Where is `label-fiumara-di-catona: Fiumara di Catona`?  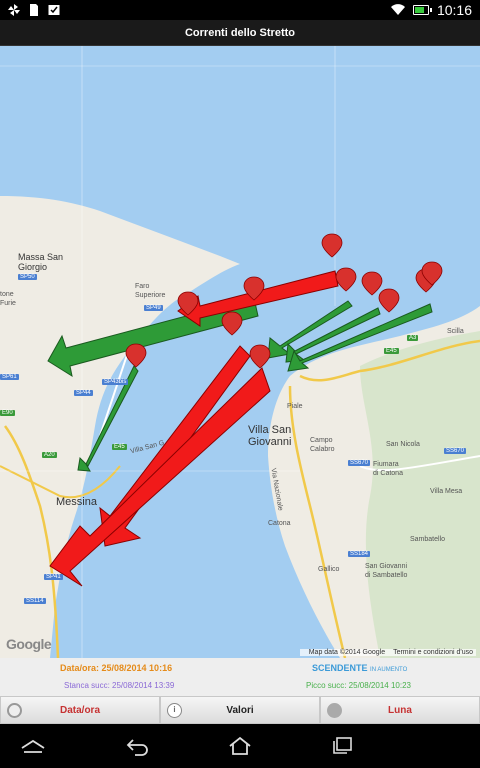 label-fiumara-di-catona: Fiumara di Catona is located at coordinates (388, 469).